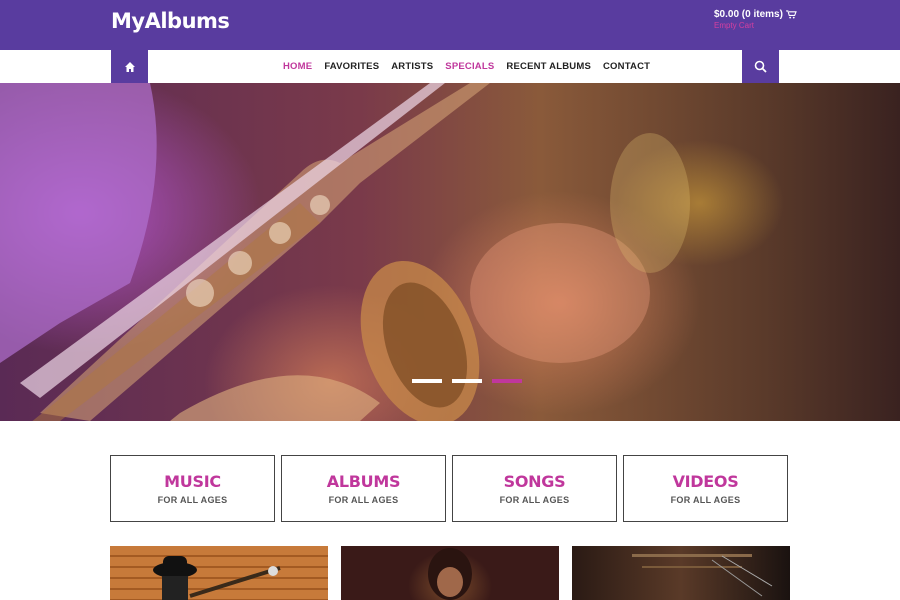 Image resolution: width=900 pixels, height=600 pixels. Describe the element at coordinates (705, 481) in the screenshot. I see `category-title: VIDEOS` at that location.